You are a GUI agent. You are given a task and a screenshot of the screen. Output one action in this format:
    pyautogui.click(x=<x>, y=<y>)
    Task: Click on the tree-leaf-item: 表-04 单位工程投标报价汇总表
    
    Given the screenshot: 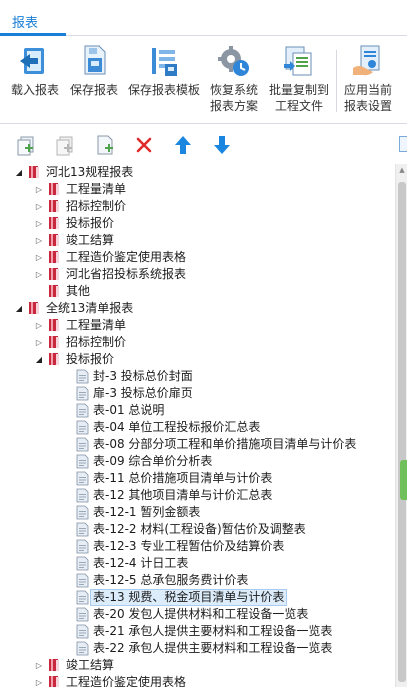 What is the action you would take?
    pyautogui.click(x=197, y=427)
    